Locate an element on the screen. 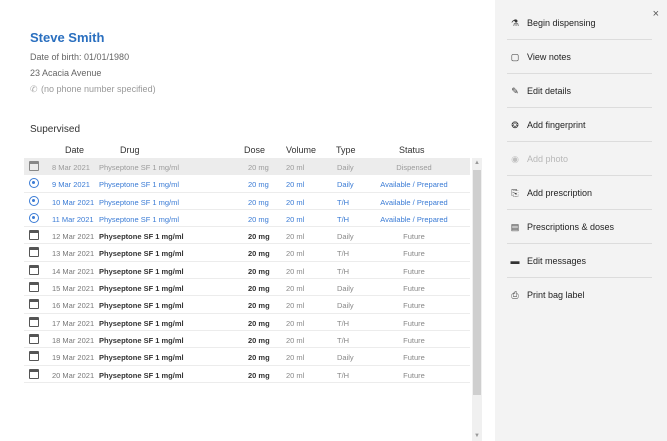 The height and width of the screenshot is (441, 667). prescription-icon: ⎘ is located at coordinates (515, 193).